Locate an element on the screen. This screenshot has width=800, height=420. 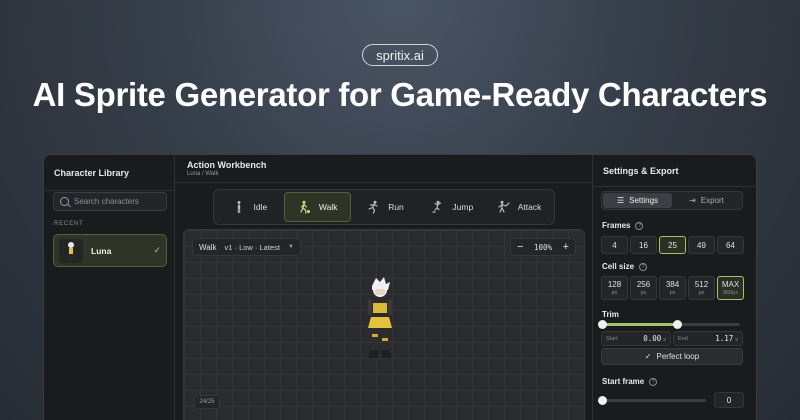
cell-size-value: MAX is located at coordinates (730, 284).